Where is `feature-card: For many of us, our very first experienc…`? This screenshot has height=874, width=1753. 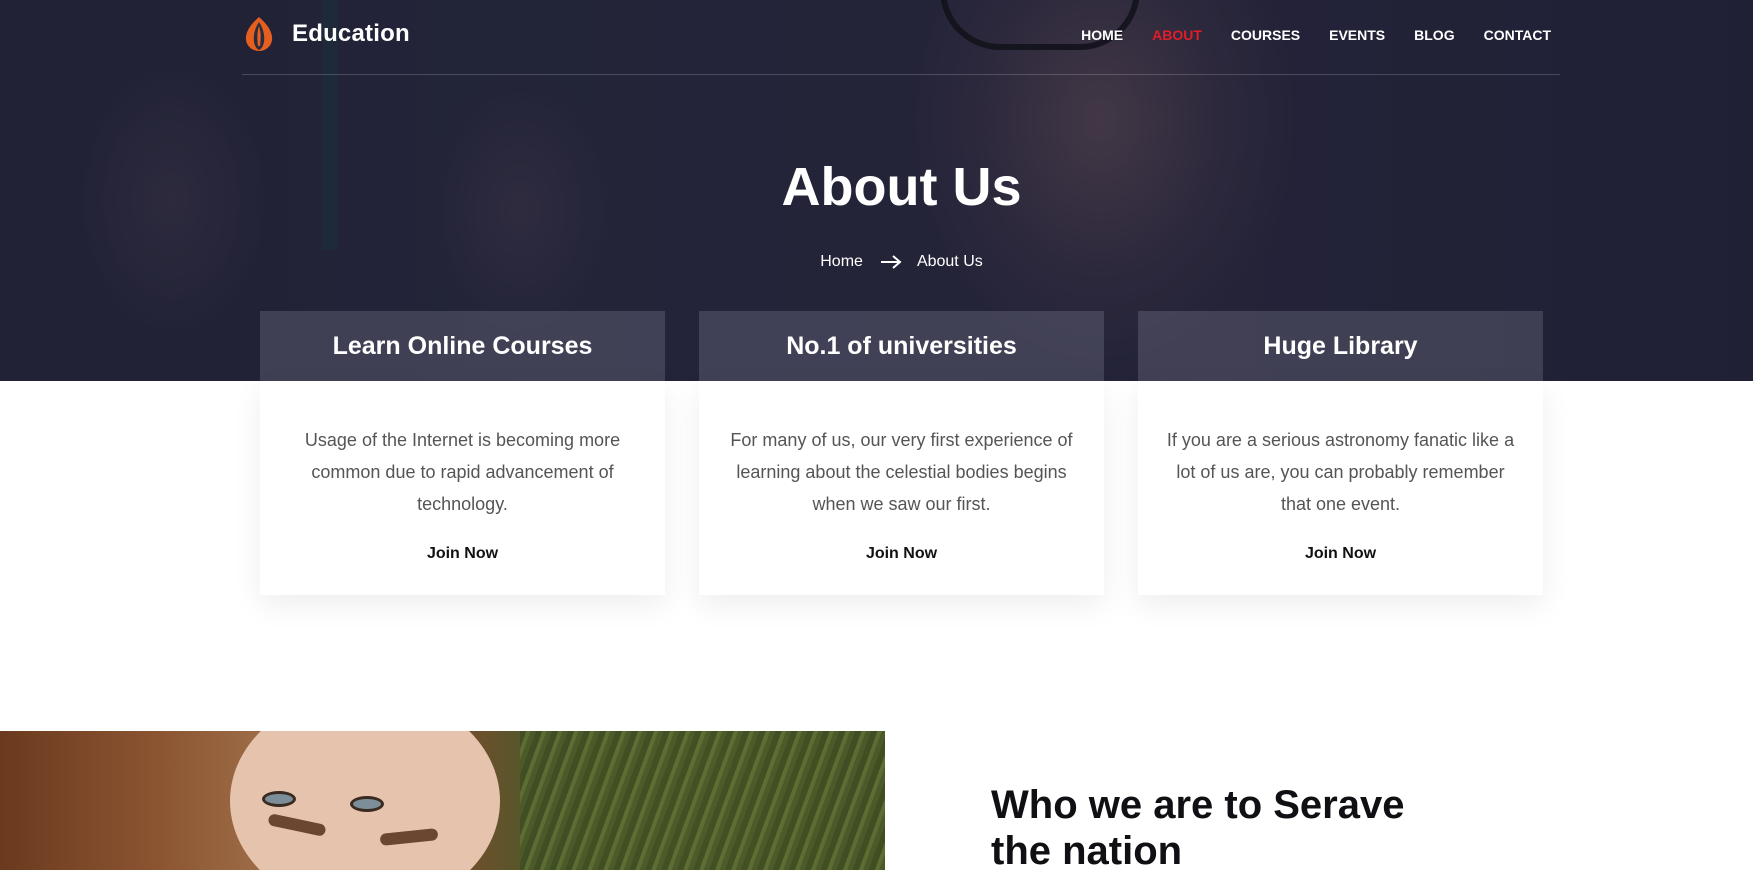 feature-card: For many of us, our very first experienc… is located at coordinates (901, 488).